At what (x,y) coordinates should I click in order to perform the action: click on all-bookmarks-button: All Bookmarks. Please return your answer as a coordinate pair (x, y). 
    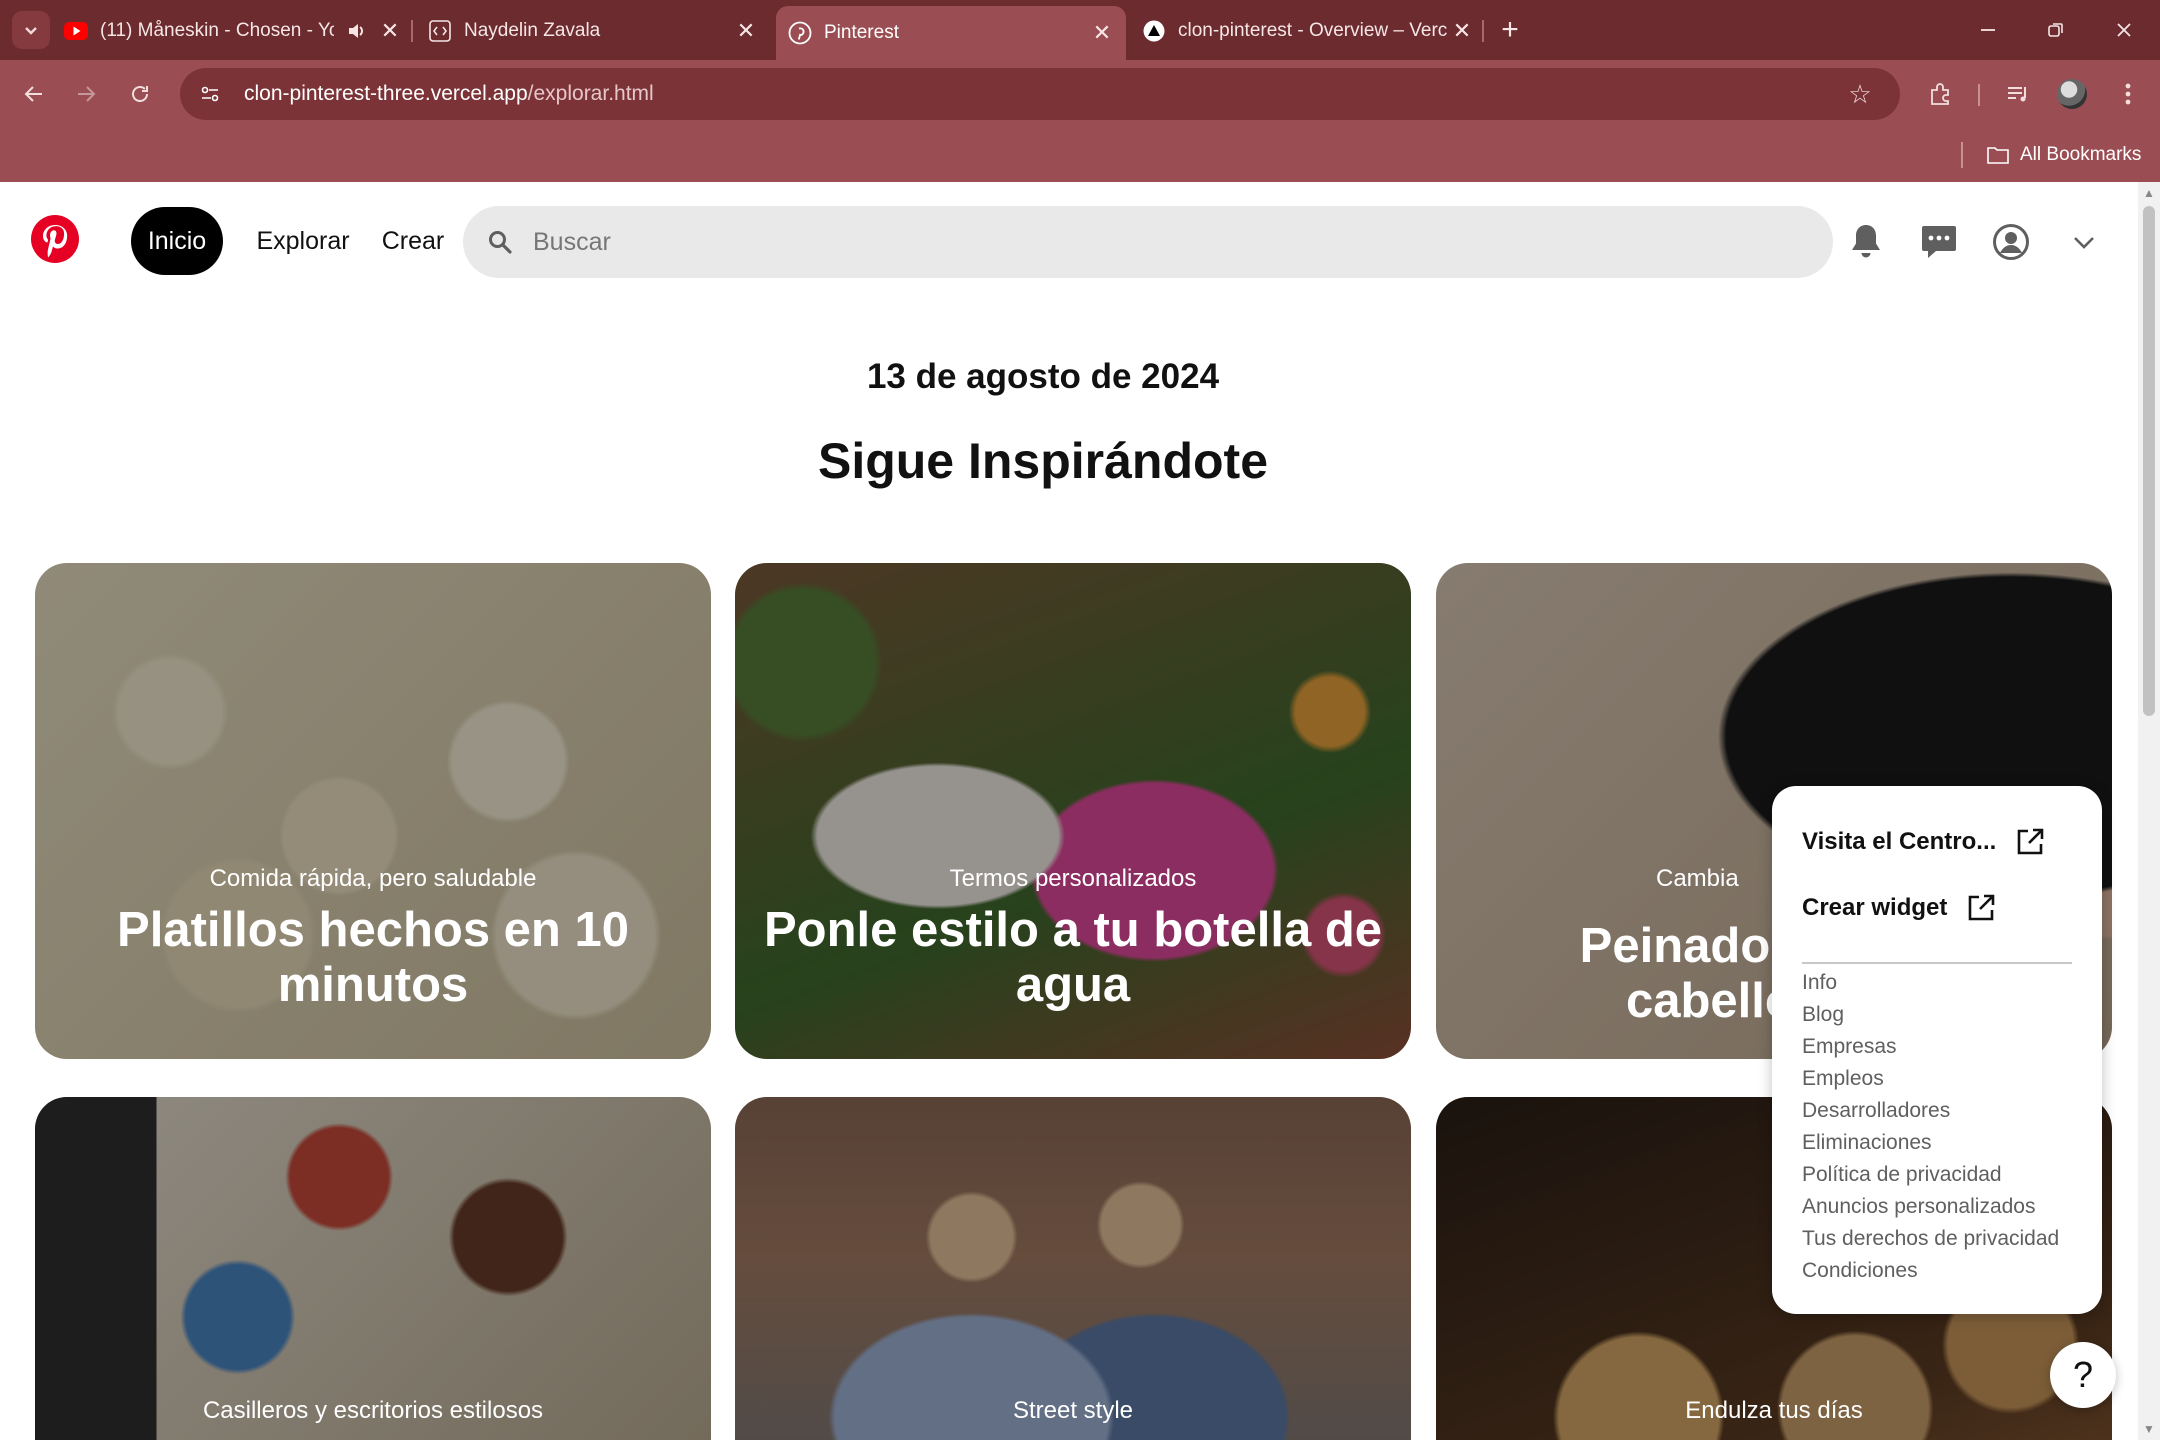
    Looking at the image, I should click on (2063, 155).